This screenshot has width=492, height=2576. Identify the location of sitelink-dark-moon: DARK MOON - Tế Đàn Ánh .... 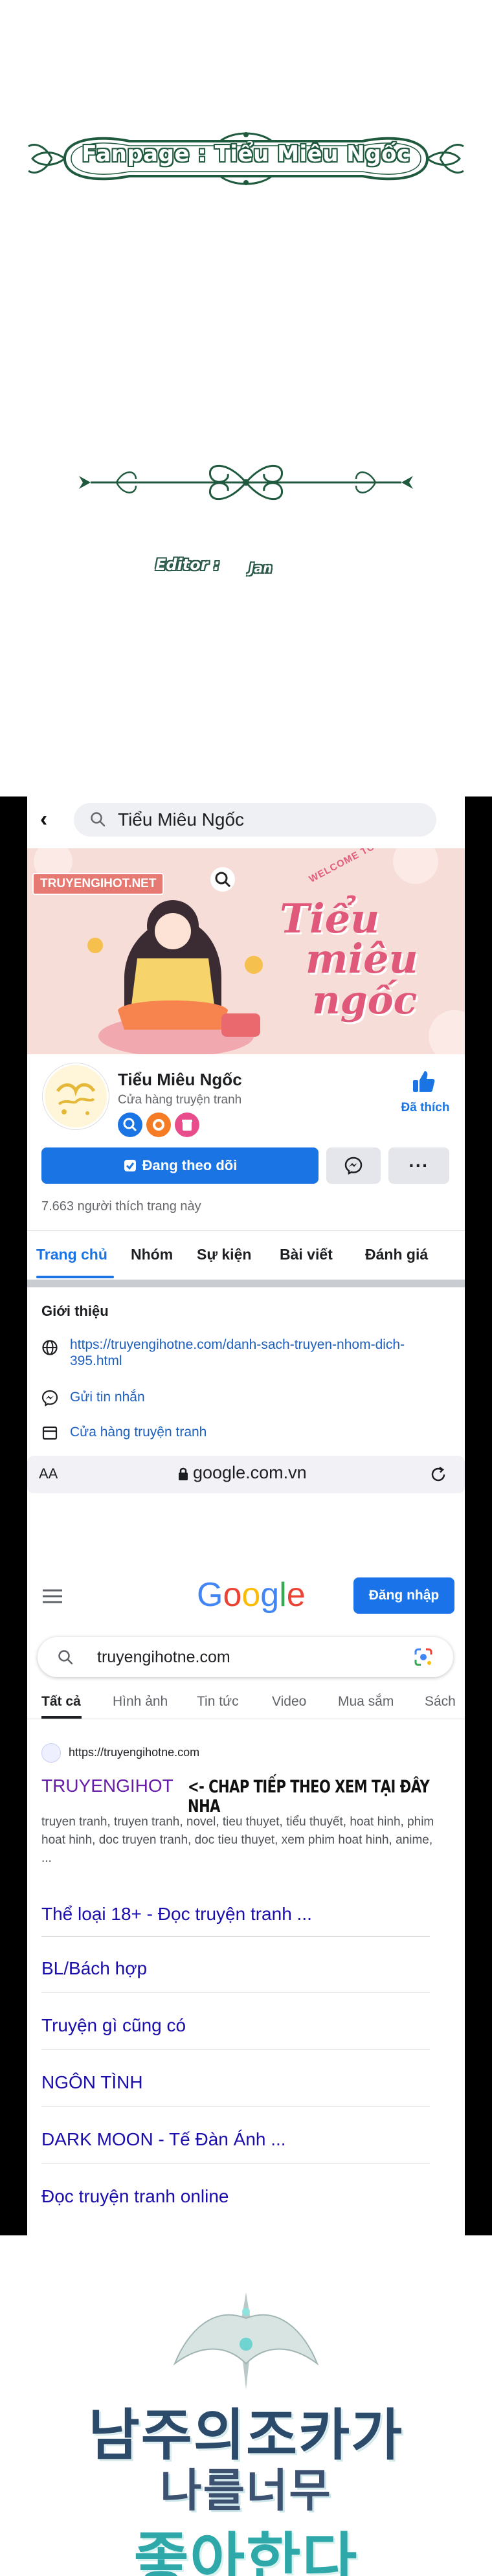
(163, 2139).